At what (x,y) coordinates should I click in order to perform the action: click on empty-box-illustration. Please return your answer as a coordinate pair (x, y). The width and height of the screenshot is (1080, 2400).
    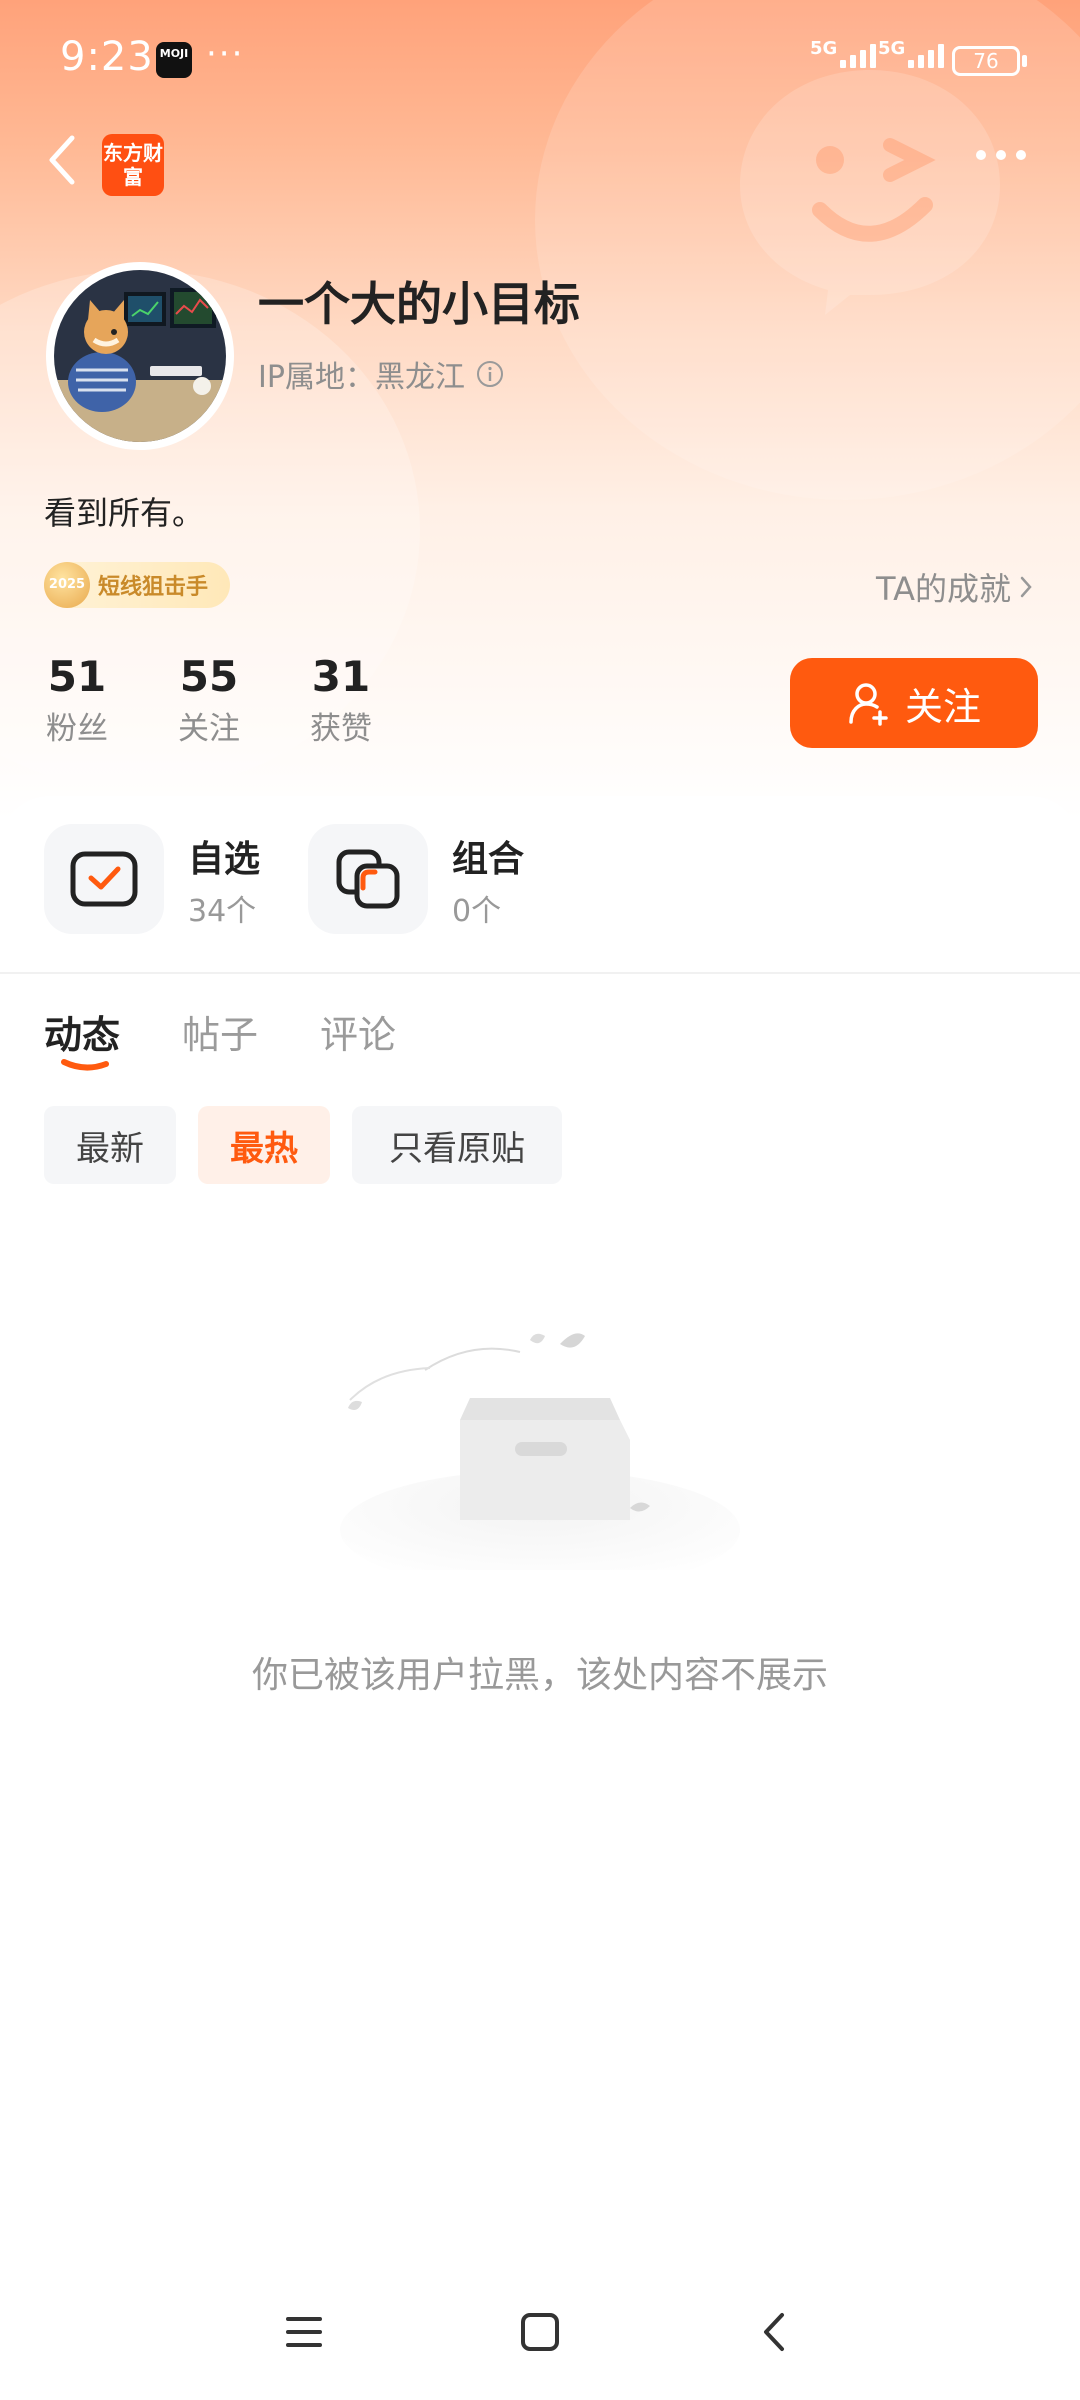
    Looking at the image, I should click on (540, 1451).